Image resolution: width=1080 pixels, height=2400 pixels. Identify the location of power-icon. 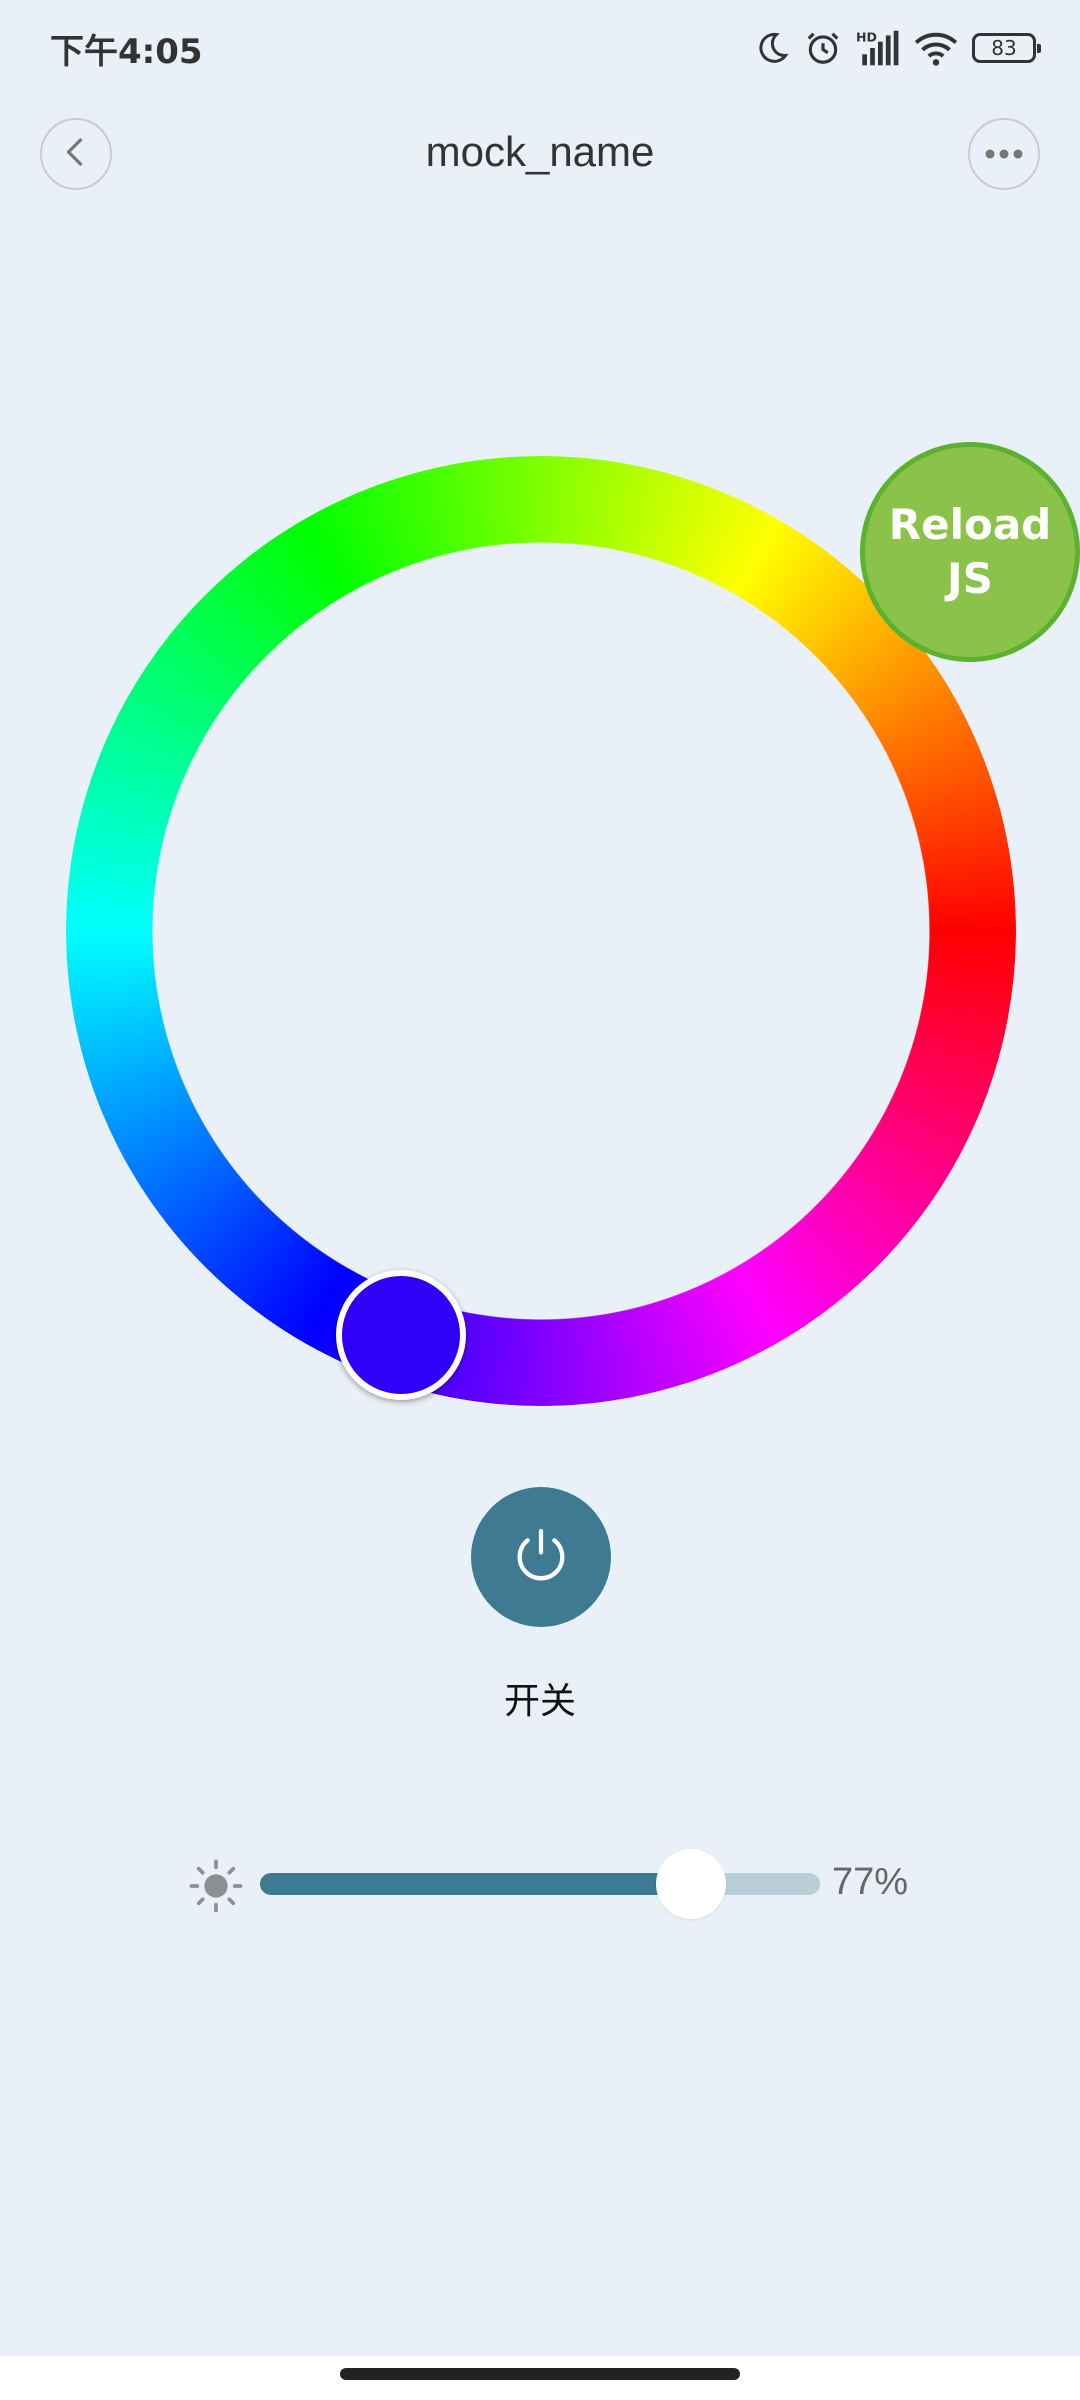
(541, 1557).